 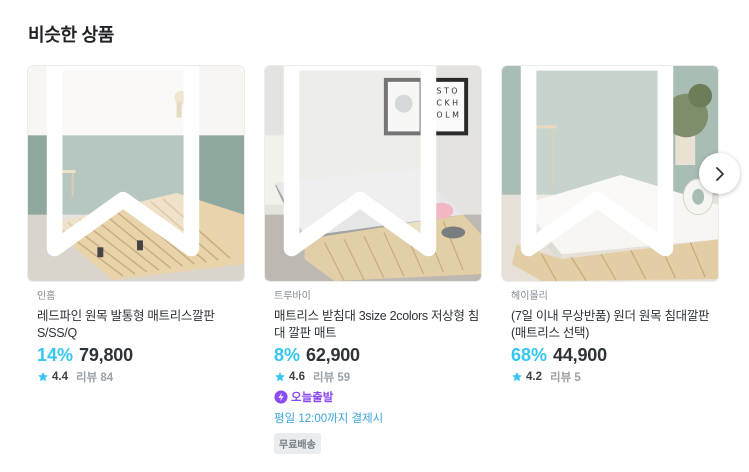 I want to click on product-image: S T O C K H O L M, so click(x=373, y=173).